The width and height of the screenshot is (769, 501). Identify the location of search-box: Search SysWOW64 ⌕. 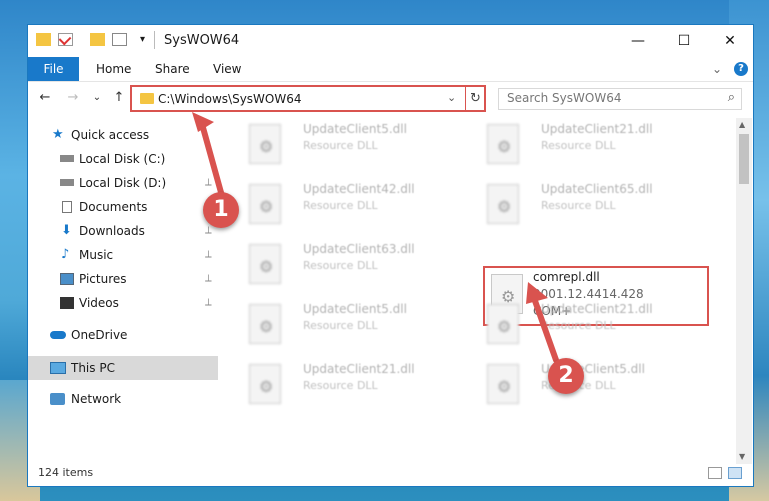
(620, 99).